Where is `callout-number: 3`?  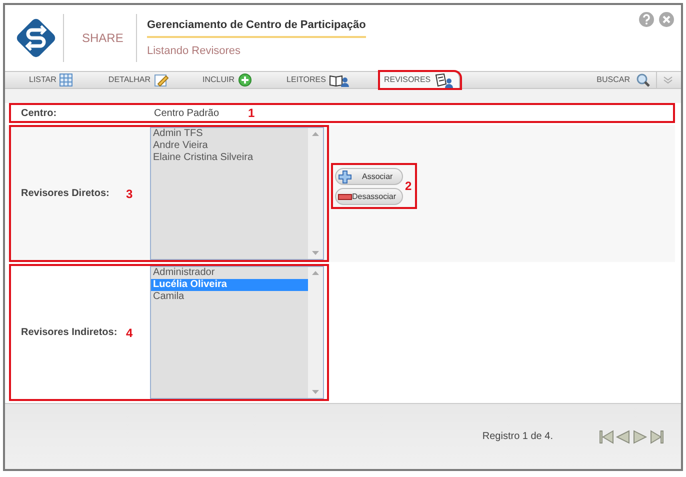 callout-number: 3 is located at coordinates (130, 194).